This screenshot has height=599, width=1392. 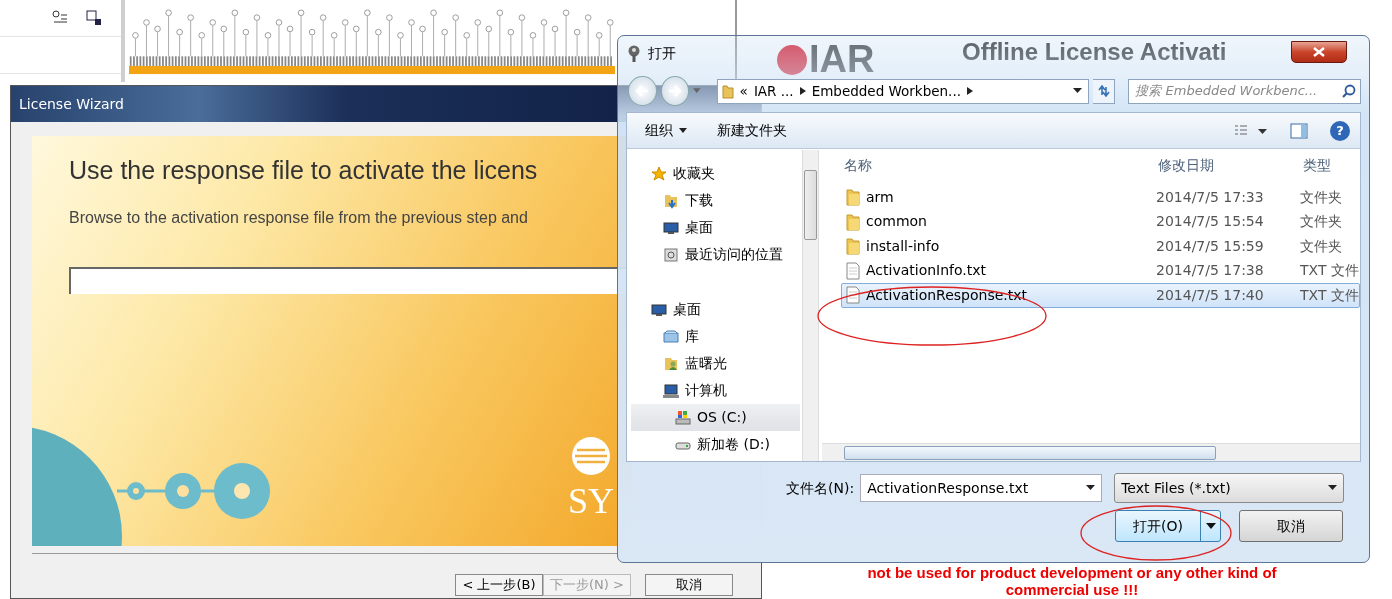 What do you see at coordinates (743, 91) in the screenshot?
I see `breadcrumb-overflow: «` at bounding box center [743, 91].